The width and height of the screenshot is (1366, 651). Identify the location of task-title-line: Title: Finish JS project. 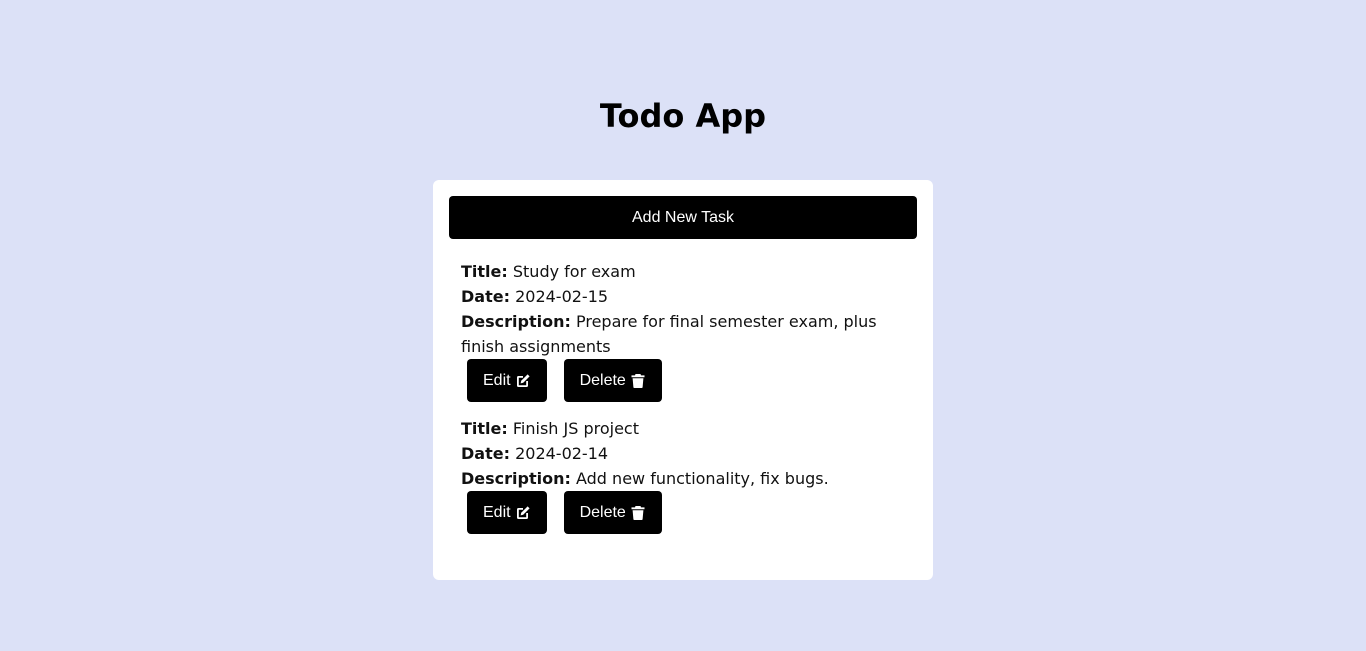
(685, 428).